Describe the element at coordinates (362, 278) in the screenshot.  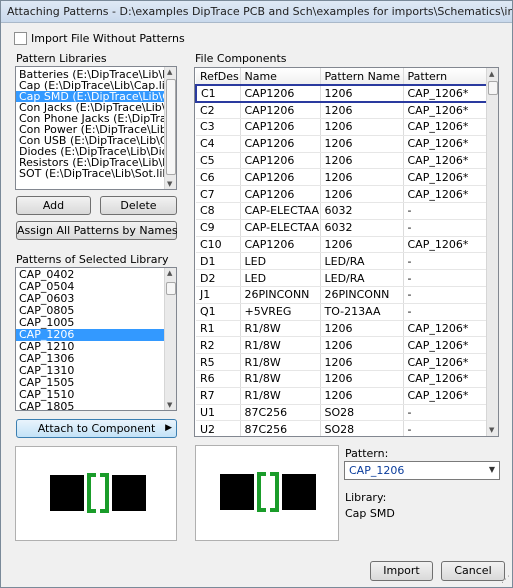
I see `table-cell: LED/RA` at that location.